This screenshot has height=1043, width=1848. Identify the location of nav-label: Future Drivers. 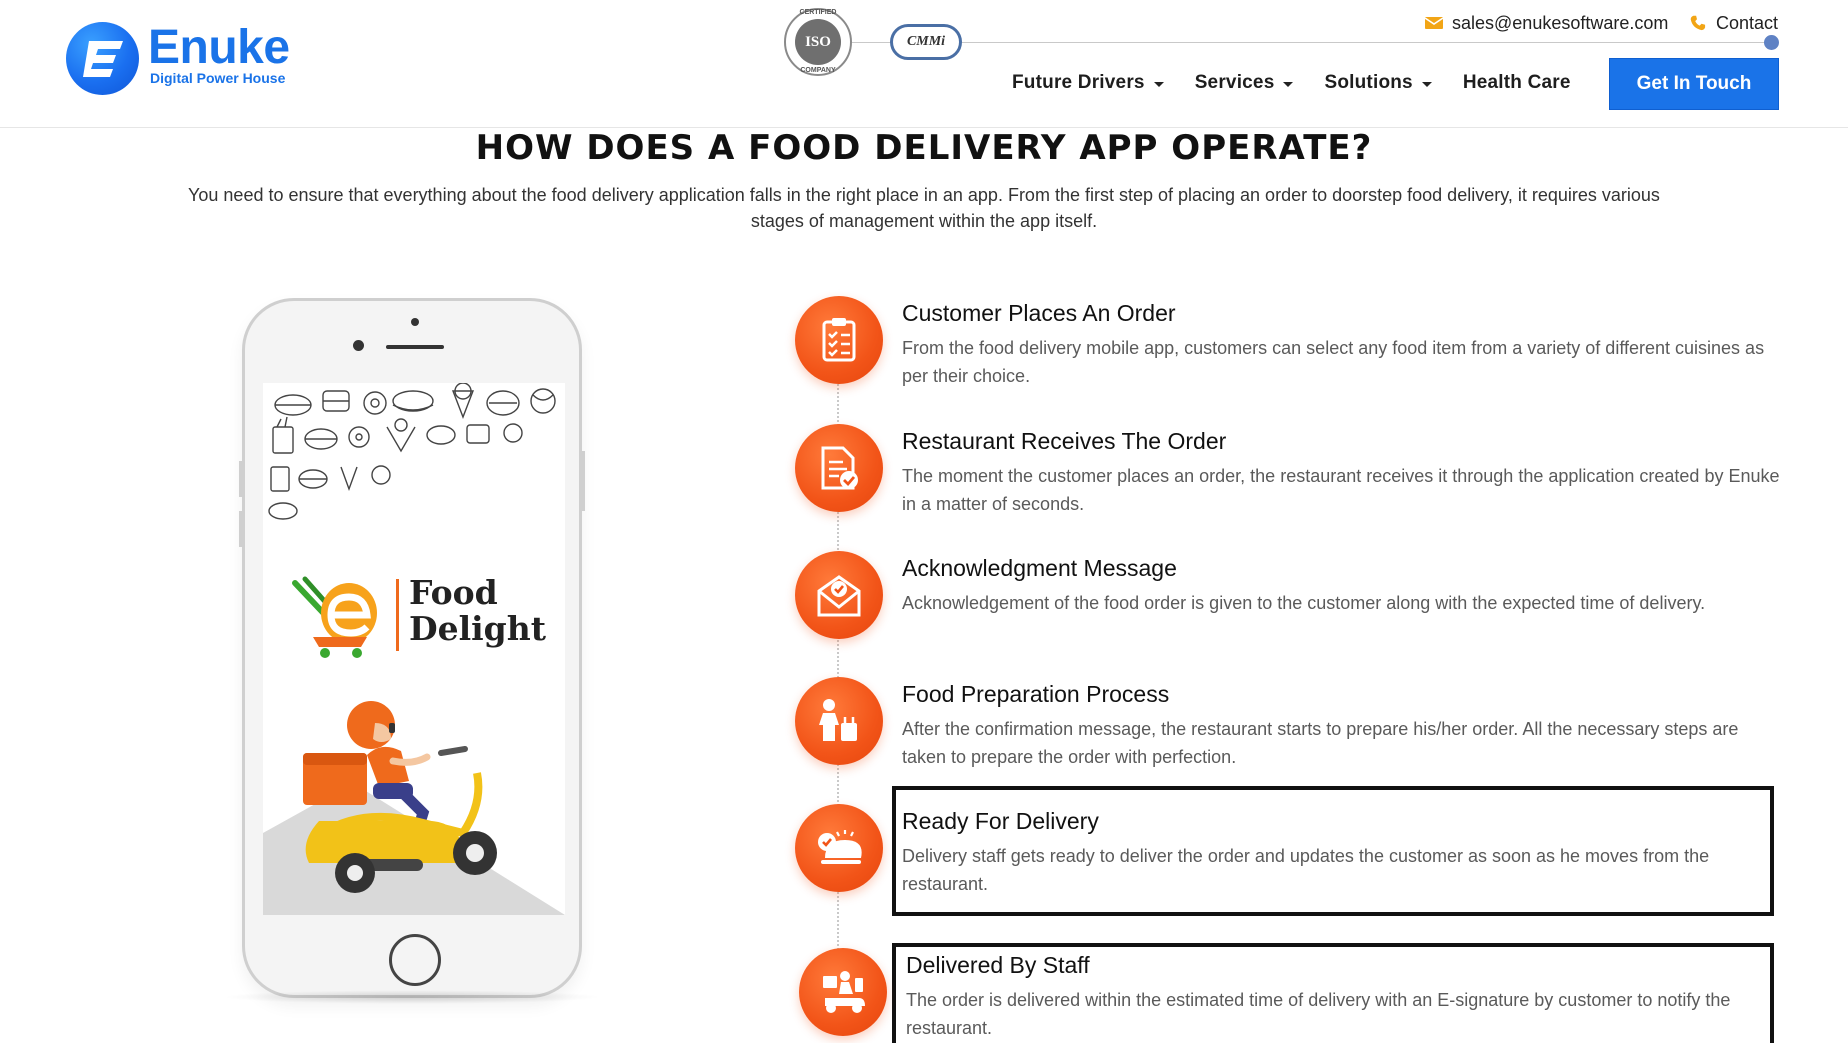
(1078, 82).